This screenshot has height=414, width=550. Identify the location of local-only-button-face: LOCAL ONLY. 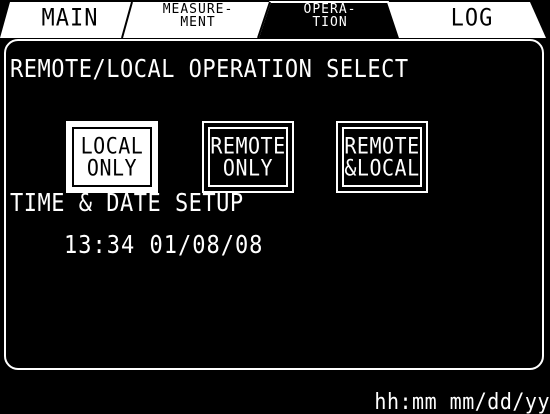
(112, 157).